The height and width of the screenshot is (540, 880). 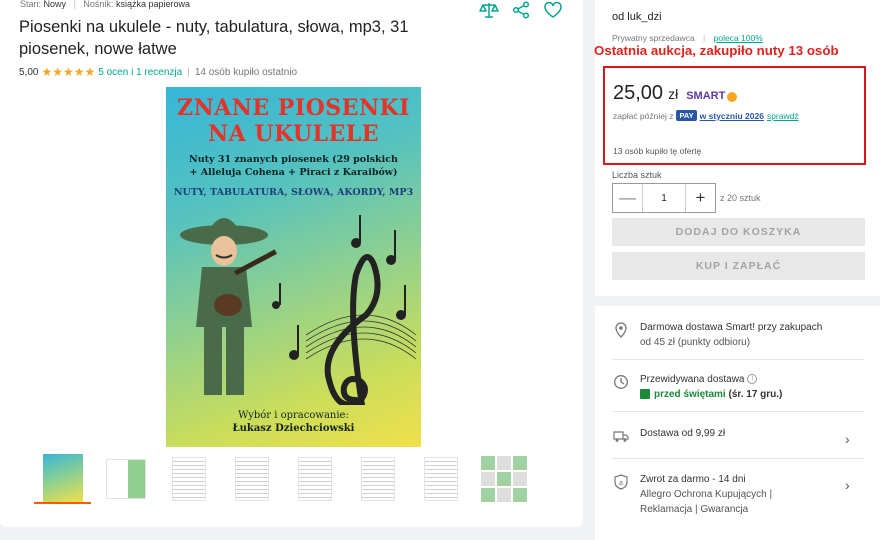 I want to click on cover-author-name: Łukasz Dziechciowski, so click(x=293, y=428).